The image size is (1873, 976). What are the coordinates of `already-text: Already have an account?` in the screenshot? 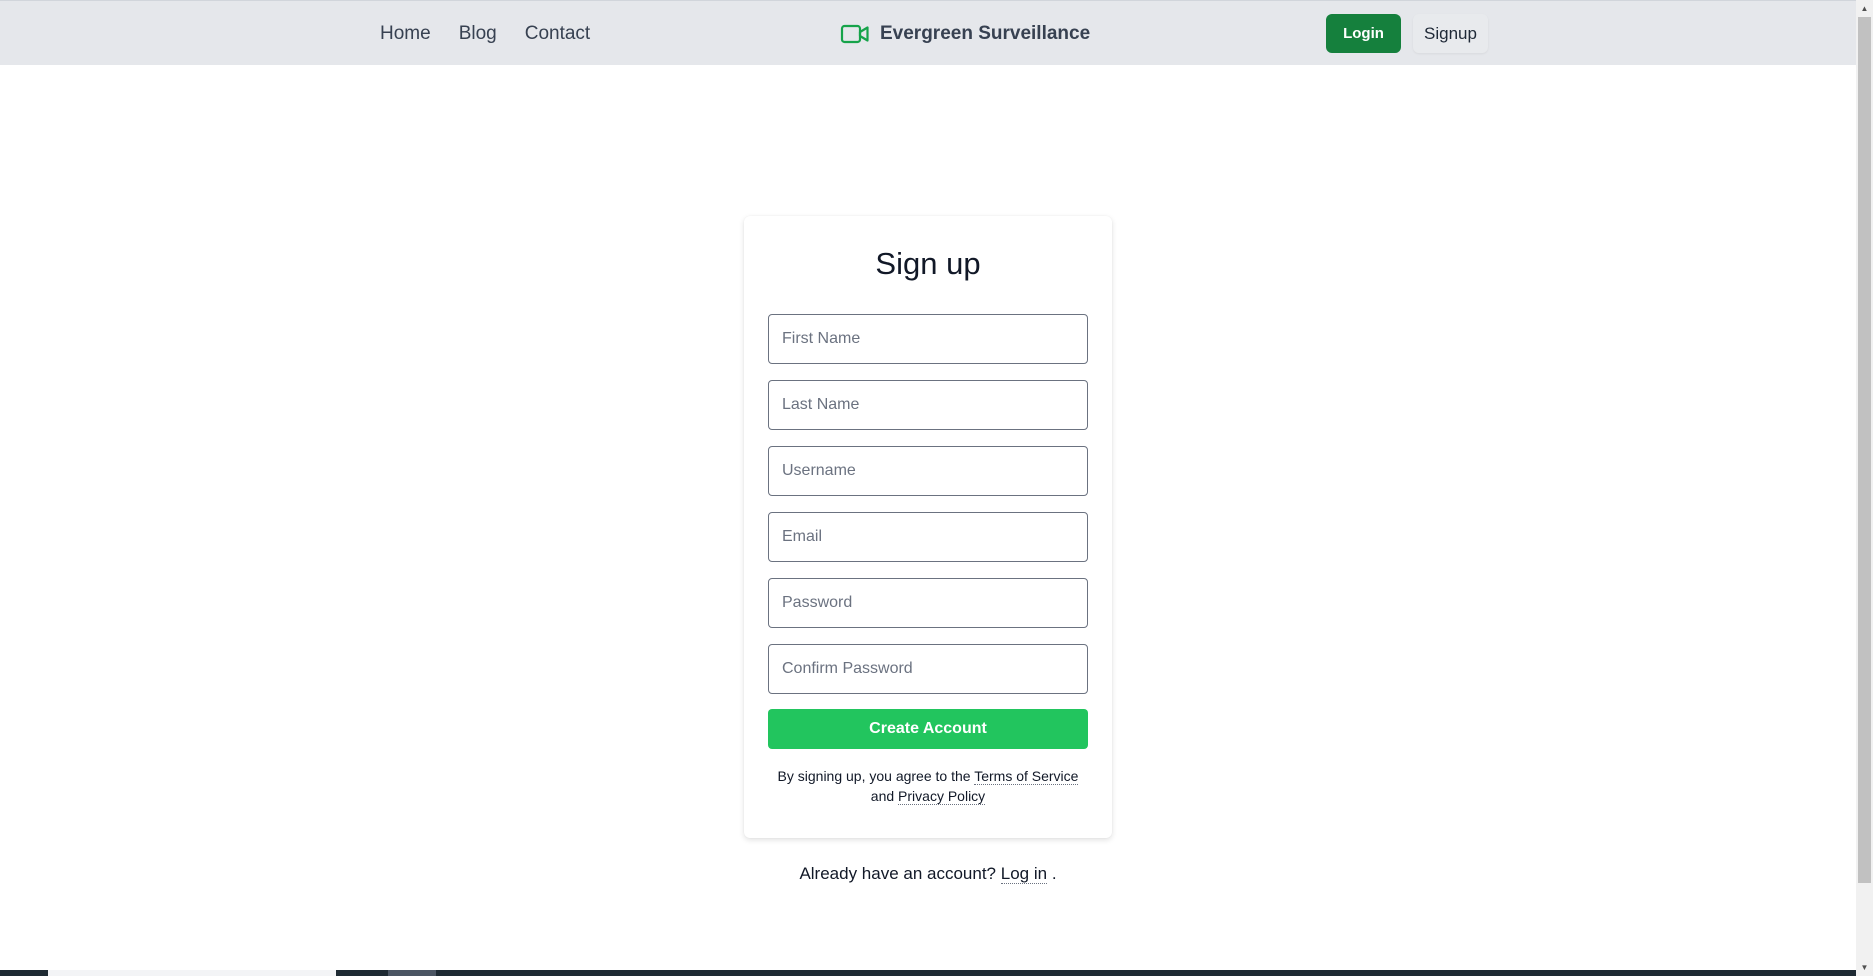 It's located at (898, 873).